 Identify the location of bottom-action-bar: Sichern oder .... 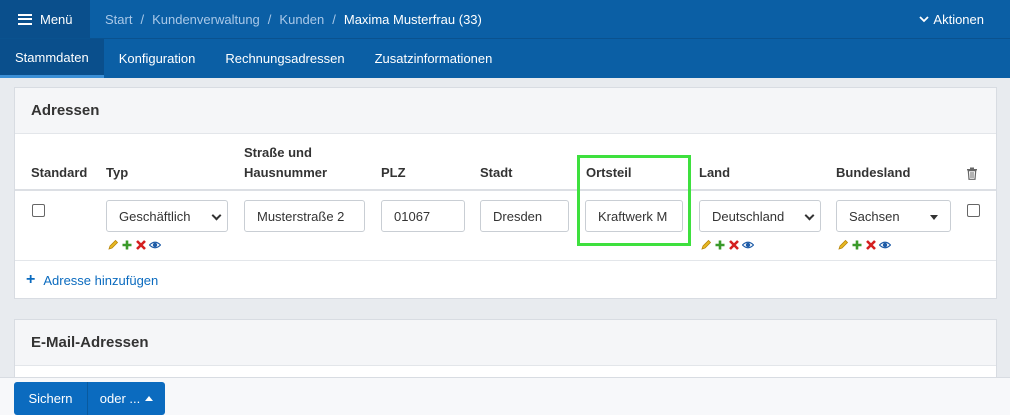
(505, 396).